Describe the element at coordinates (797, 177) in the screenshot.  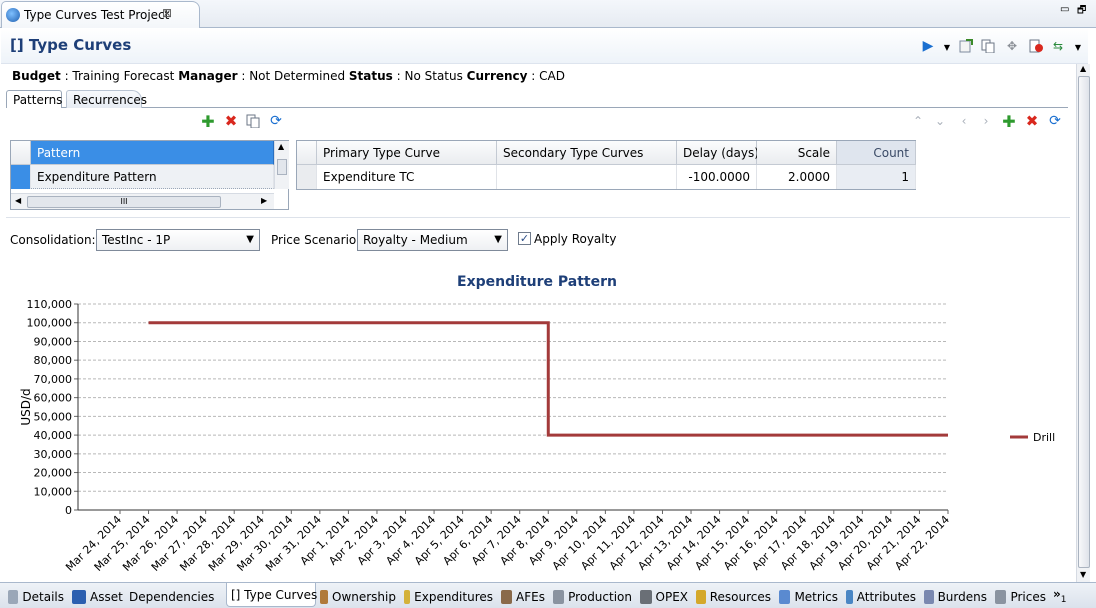
I see `cell-scale: 2.0000` at that location.